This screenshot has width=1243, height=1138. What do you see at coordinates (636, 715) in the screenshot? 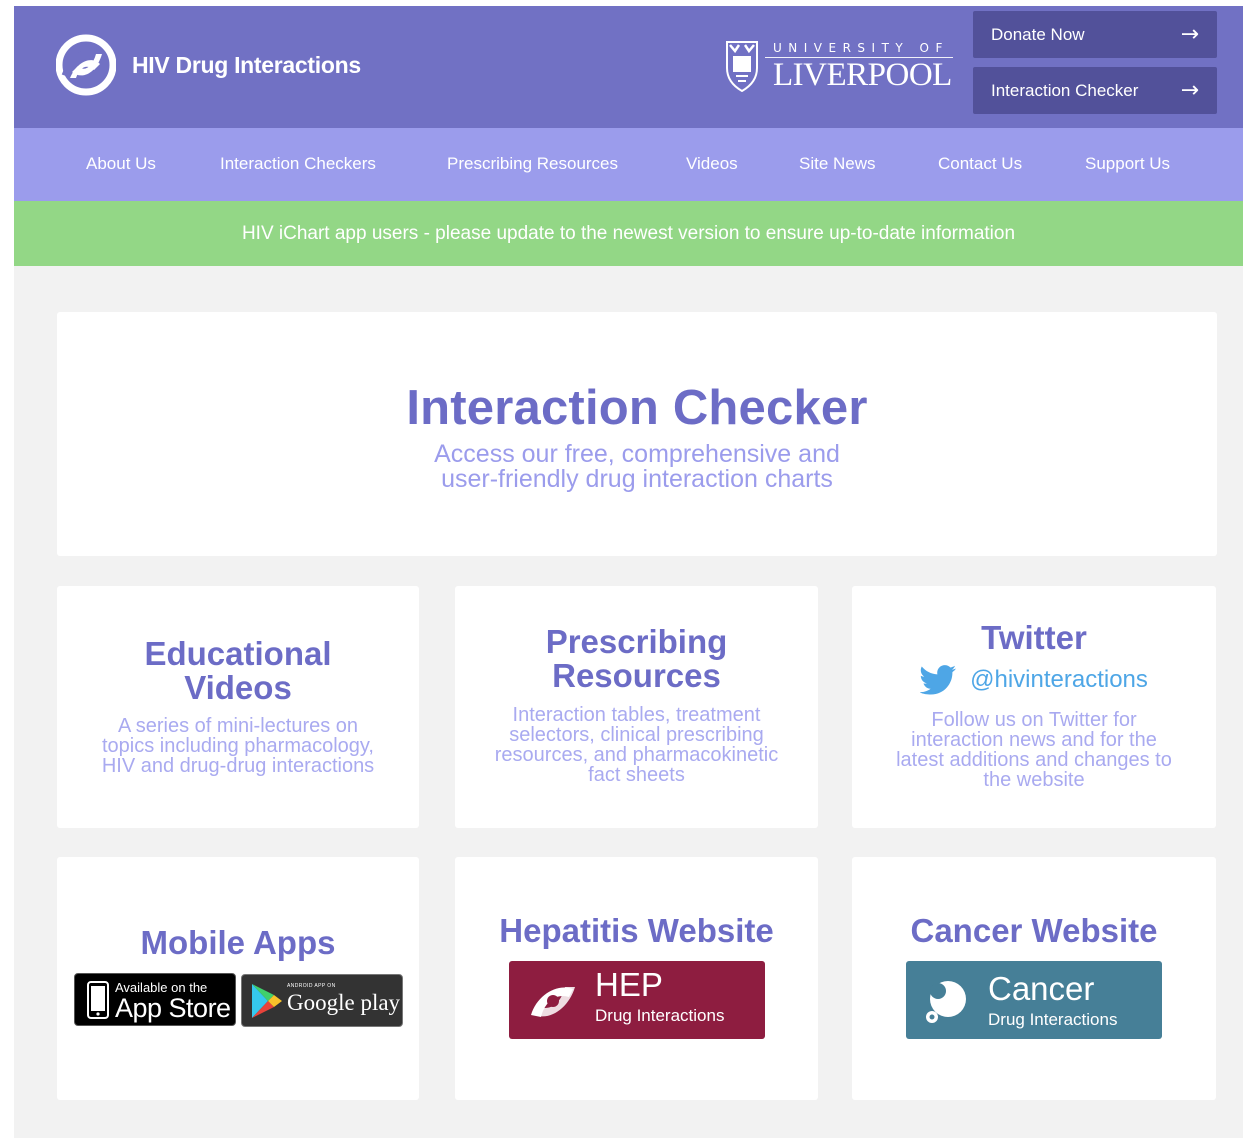
I see `desc-line: Interaction tables, treatment` at bounding box center [636, 715].